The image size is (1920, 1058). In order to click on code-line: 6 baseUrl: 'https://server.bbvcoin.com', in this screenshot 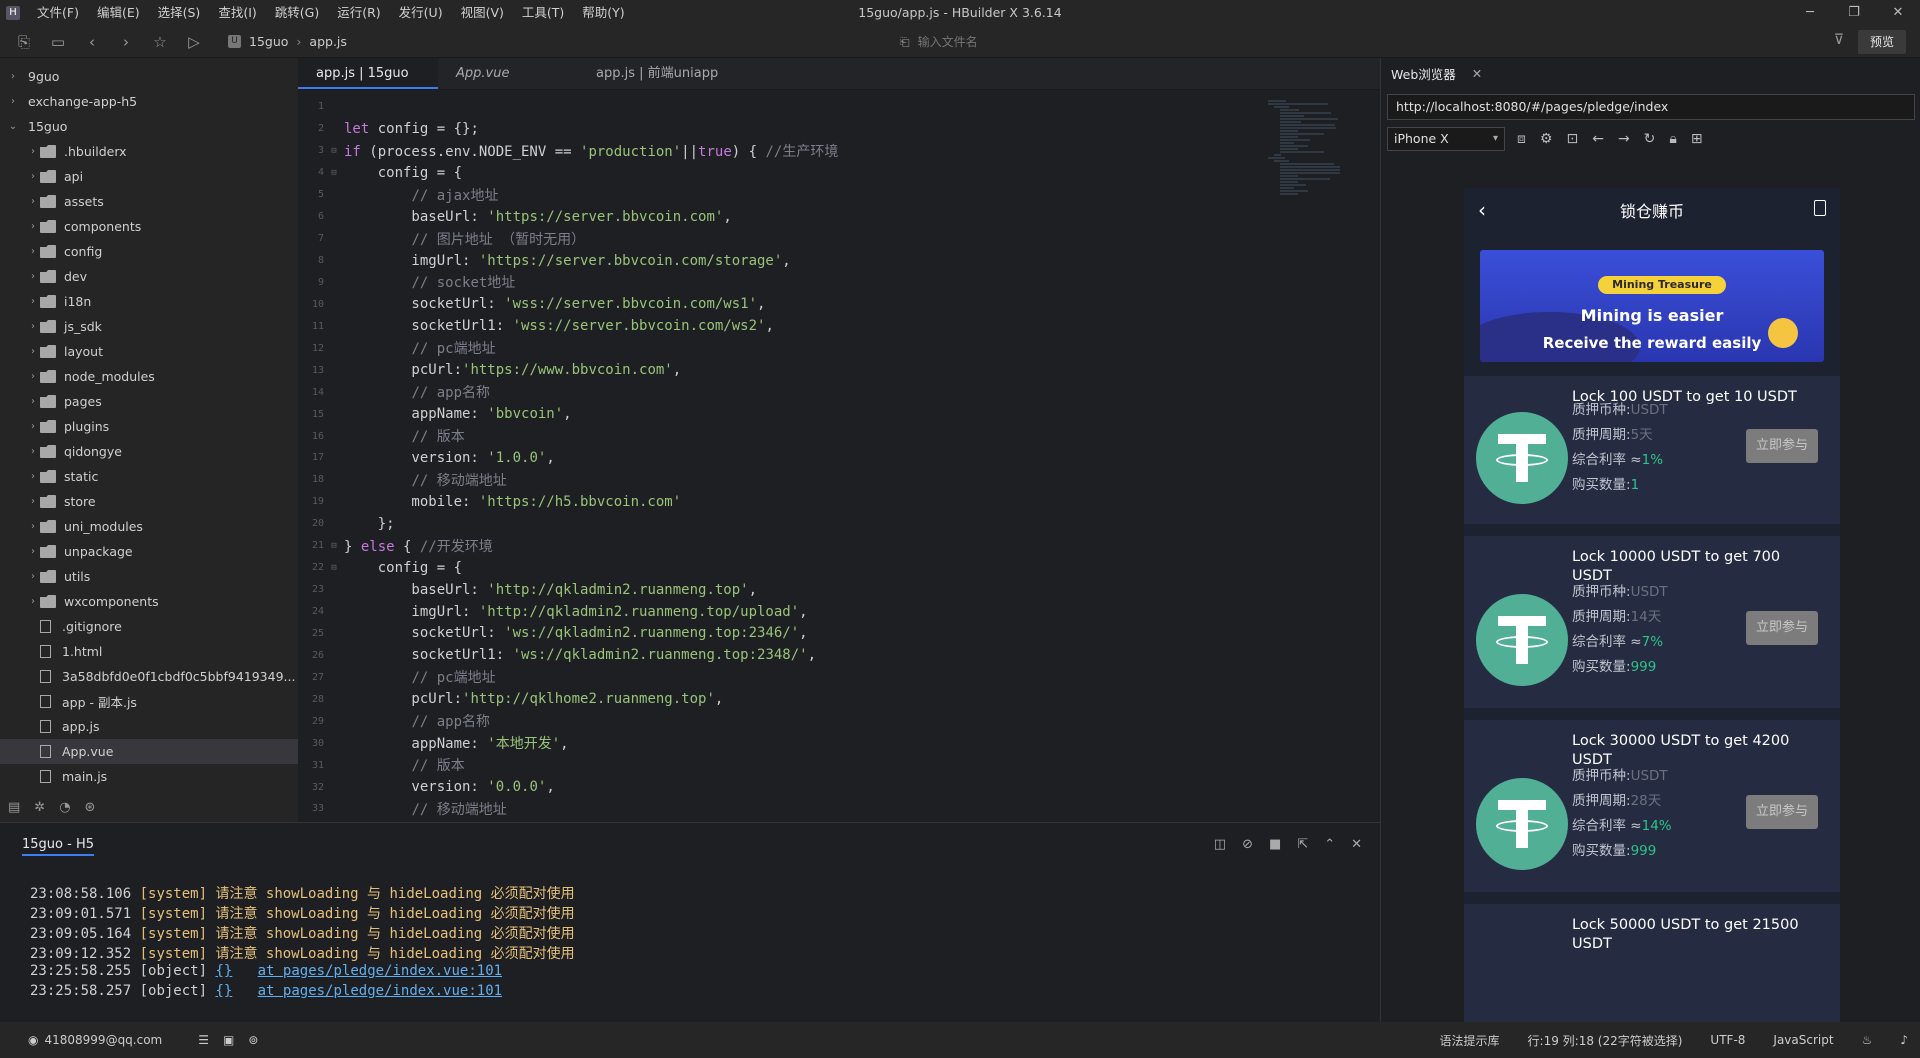, I will do `click(798, 217)`.